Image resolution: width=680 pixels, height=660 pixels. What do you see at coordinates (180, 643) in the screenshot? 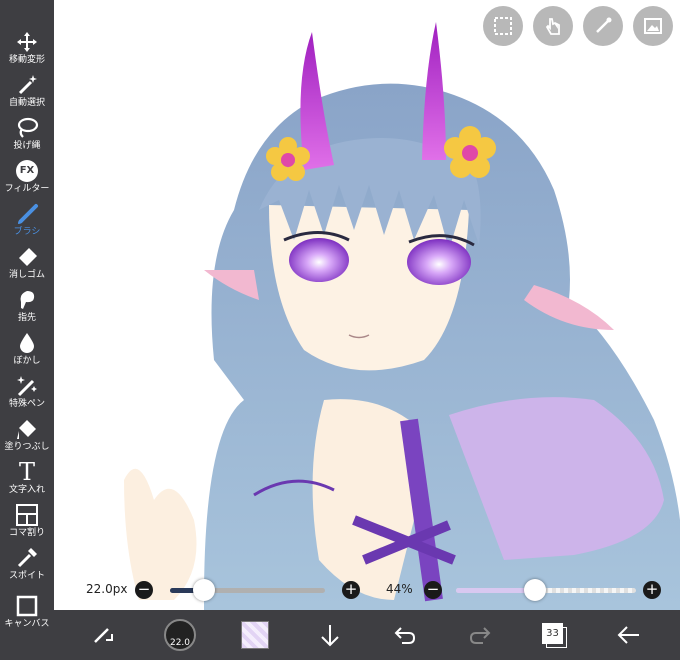
I see `brush-size-badge: 22.0` at bounding box center [180, 643].